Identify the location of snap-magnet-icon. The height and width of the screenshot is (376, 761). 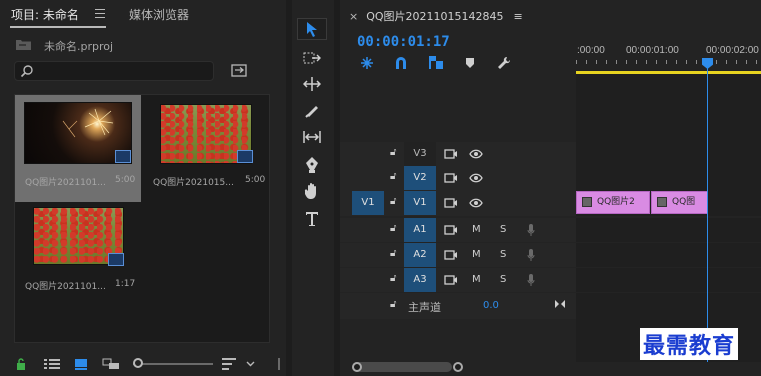
(401, 63).